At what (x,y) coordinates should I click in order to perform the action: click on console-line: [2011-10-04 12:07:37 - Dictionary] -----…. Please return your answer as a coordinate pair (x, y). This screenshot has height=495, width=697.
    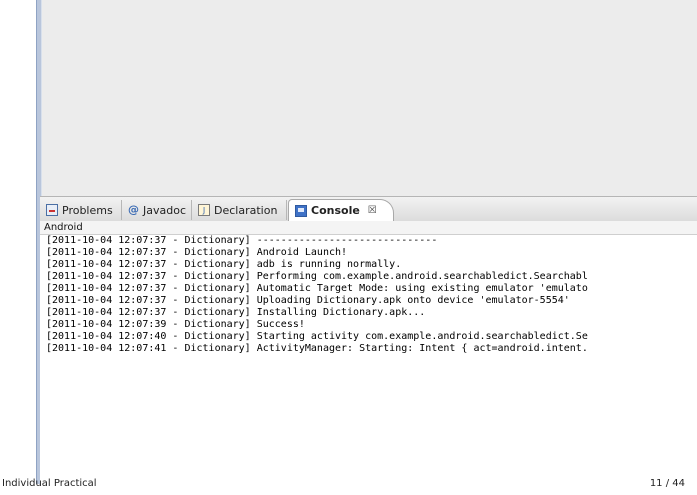
    Looking at the image, I should click on (242, 240).